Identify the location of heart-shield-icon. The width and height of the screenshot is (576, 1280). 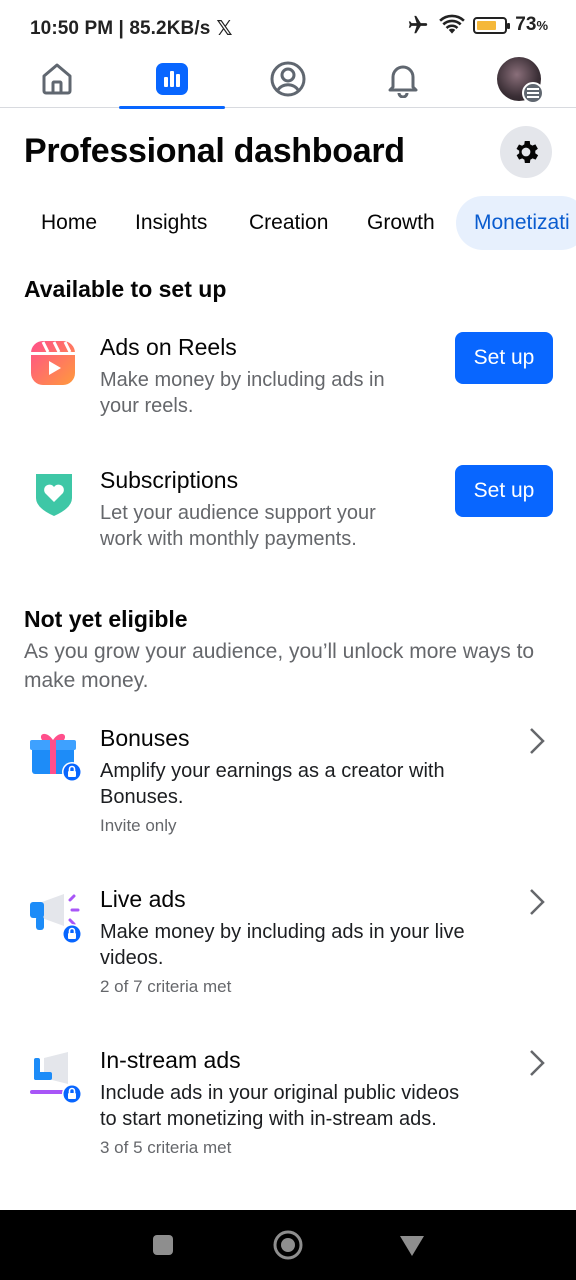
(54, 495).